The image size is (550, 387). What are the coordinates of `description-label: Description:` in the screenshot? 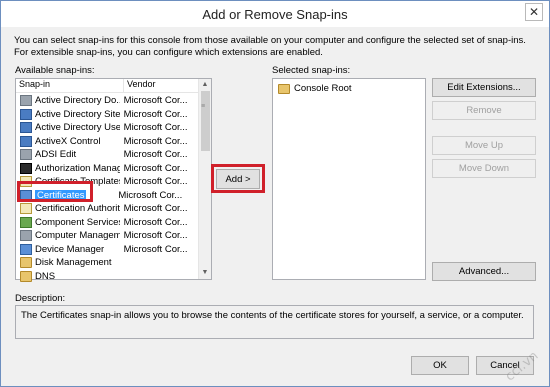 It's located at (40, 298).